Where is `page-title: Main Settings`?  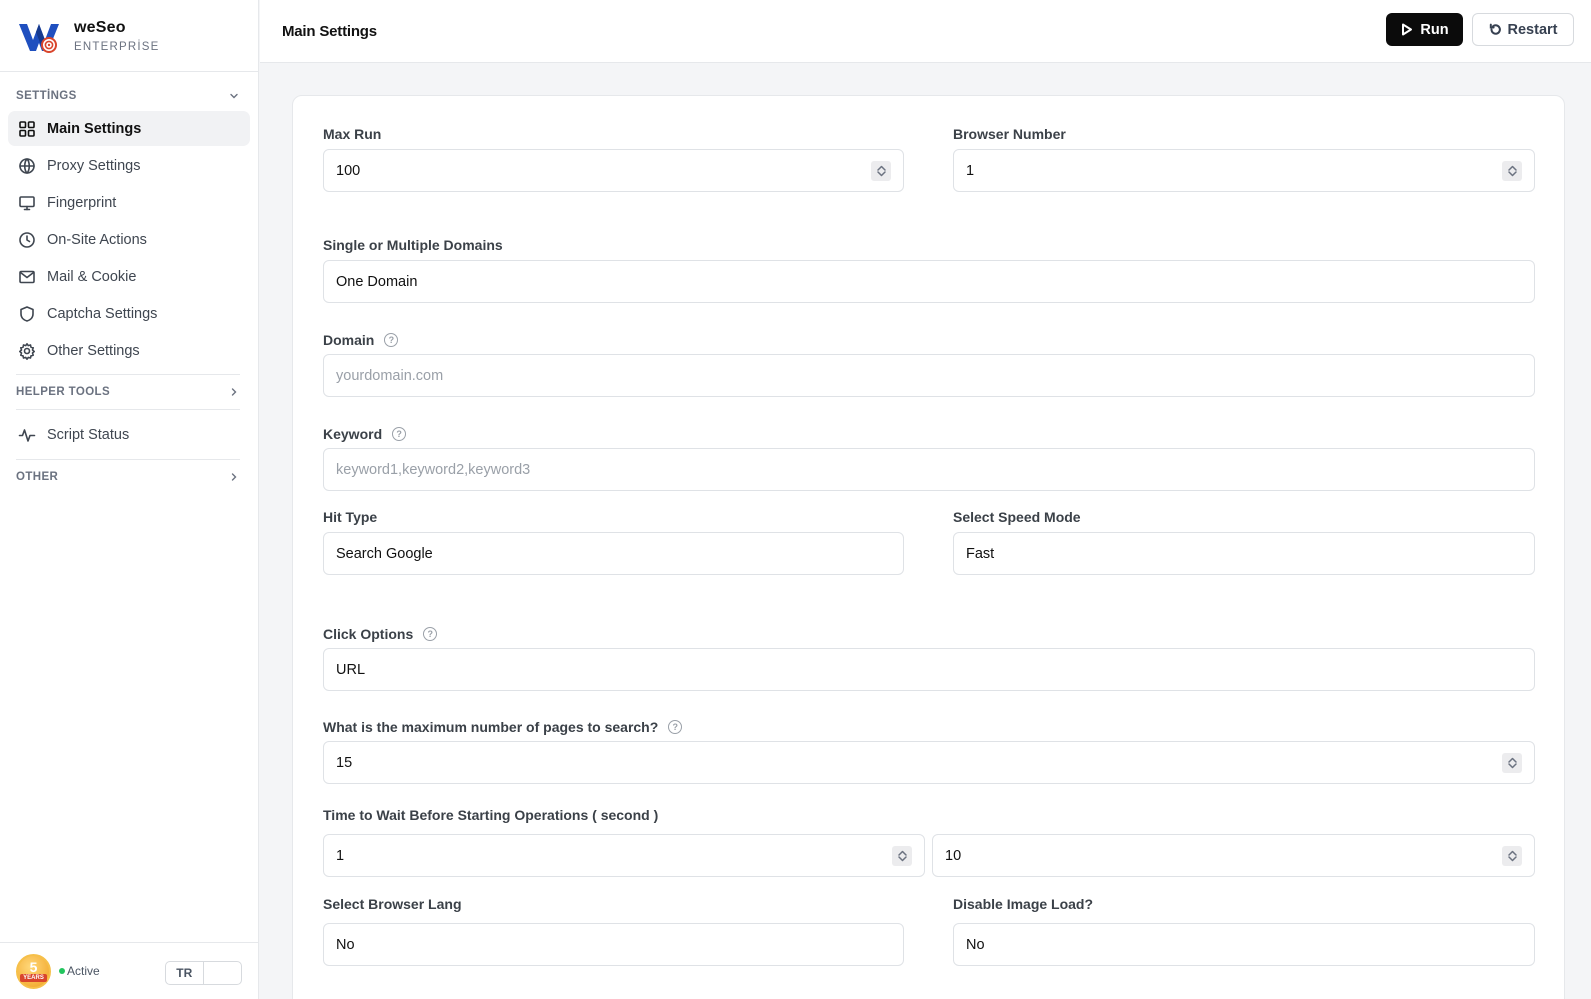
page-title: Main Settings is located at coordinates (329, 31).